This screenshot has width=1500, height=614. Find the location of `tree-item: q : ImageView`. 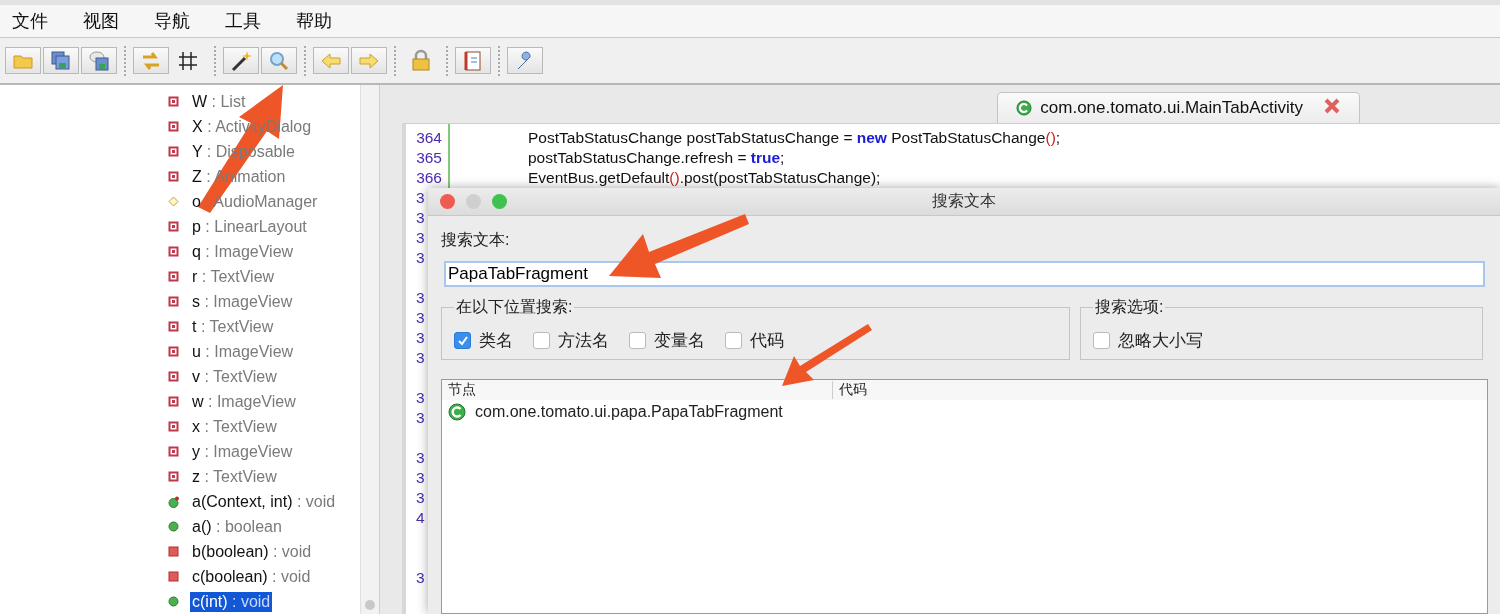

tree-item: q : ImageView is located at coordinates (243, 251).